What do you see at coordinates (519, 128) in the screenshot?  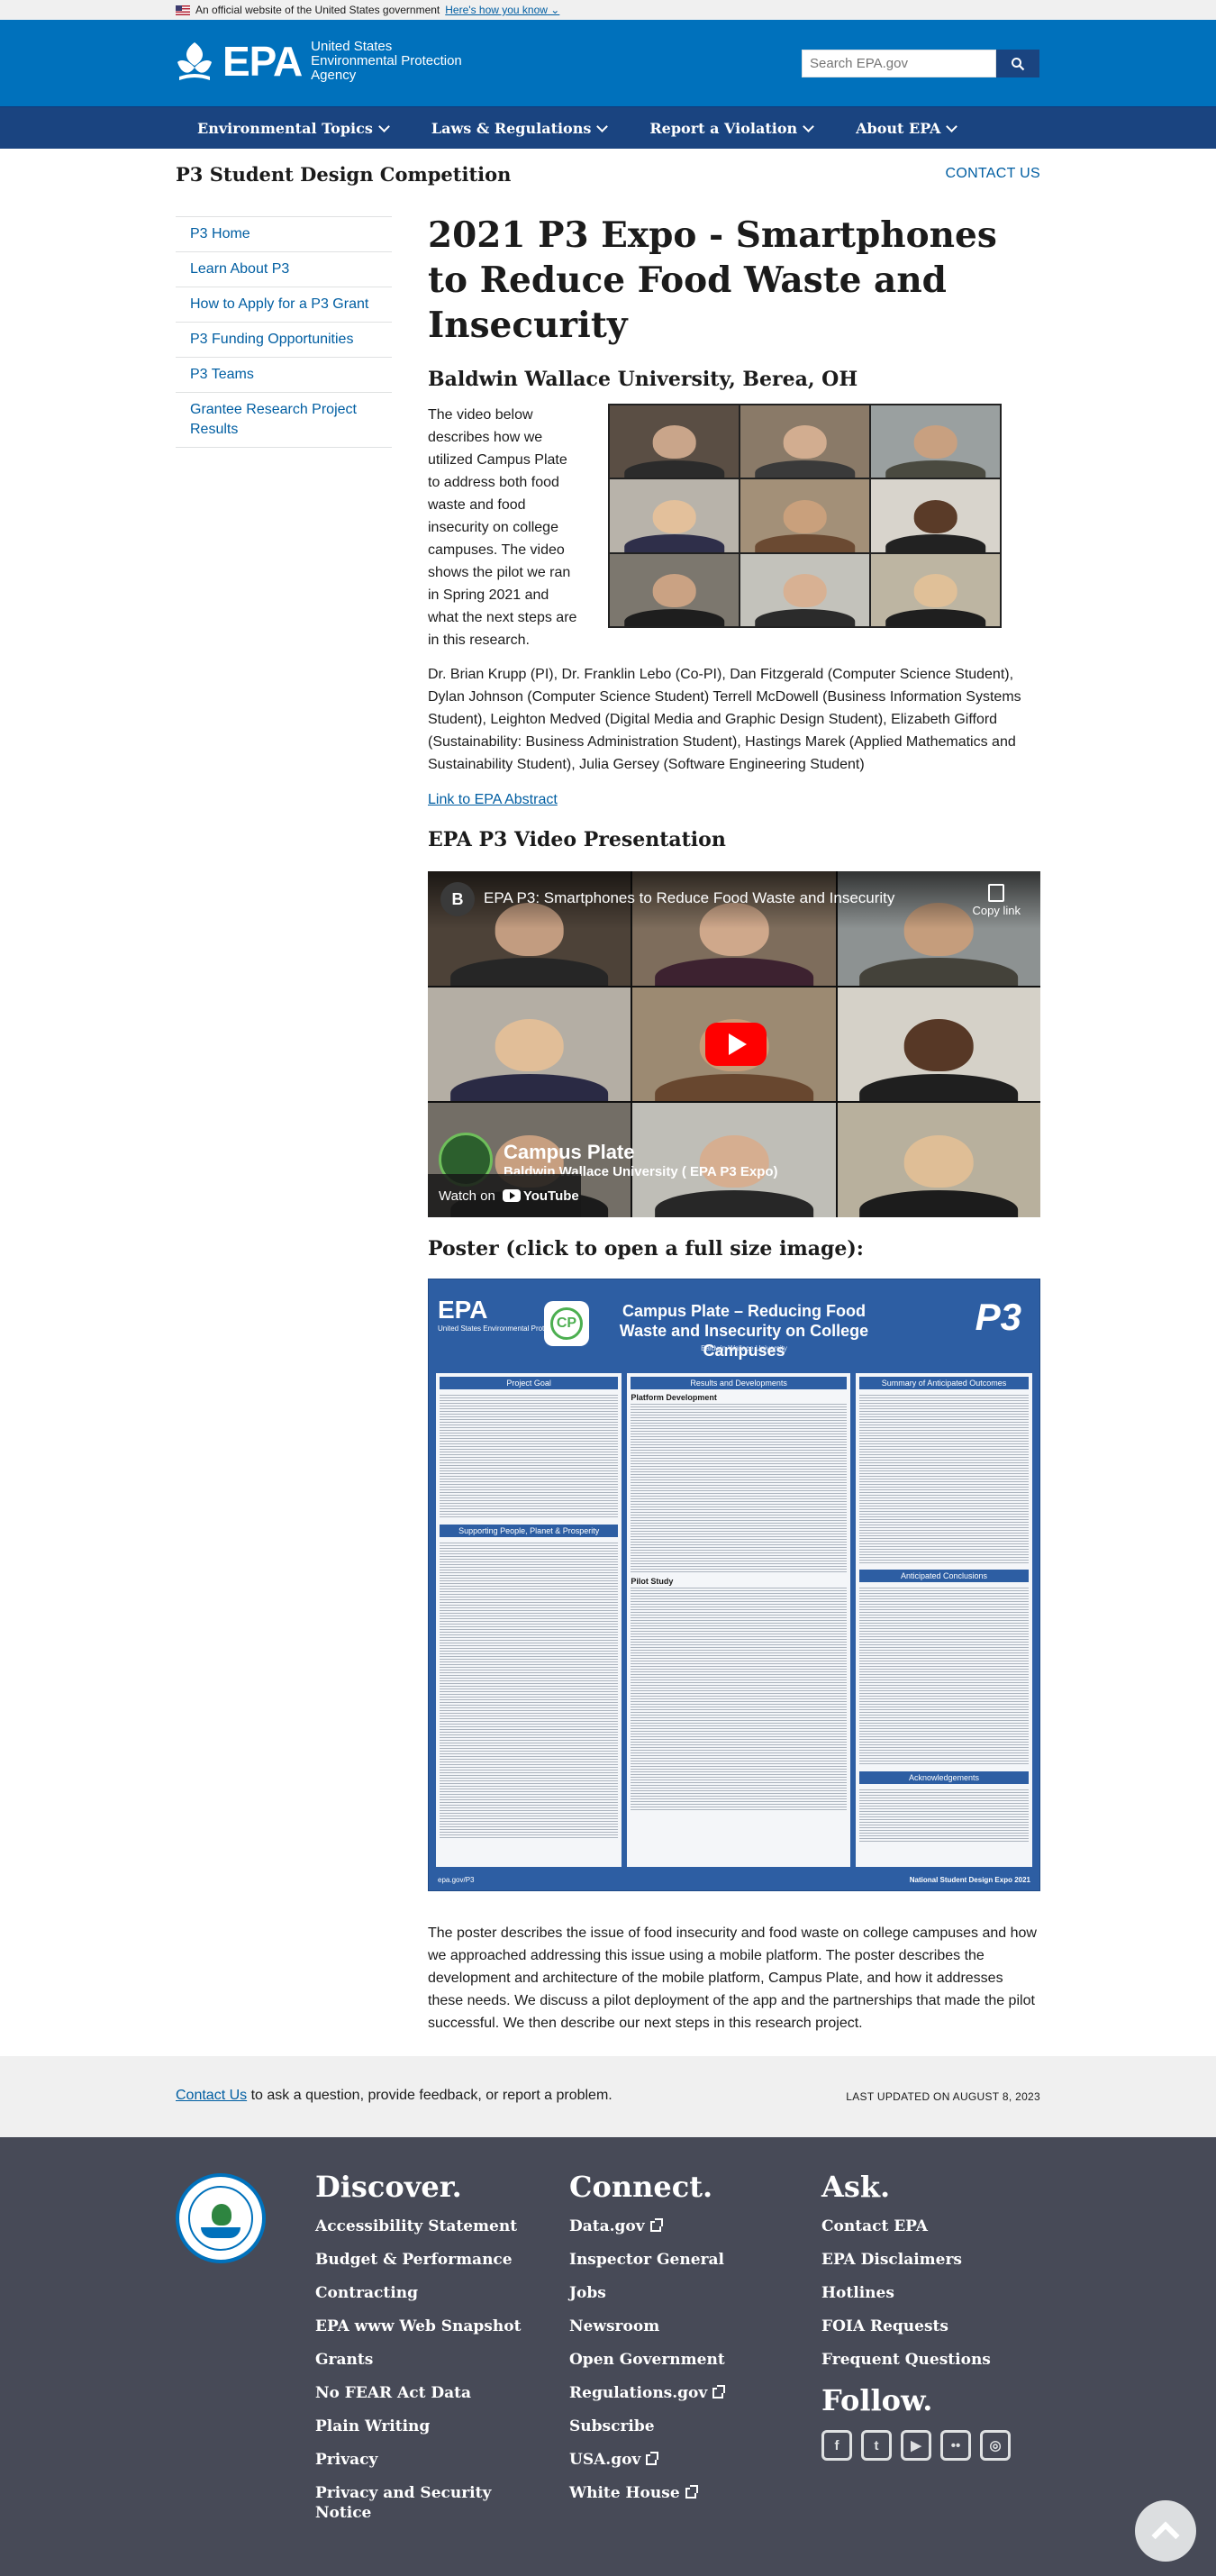 I see `nav-laws-regulations: Laws & Regulations` at bounding box center [519, 128].